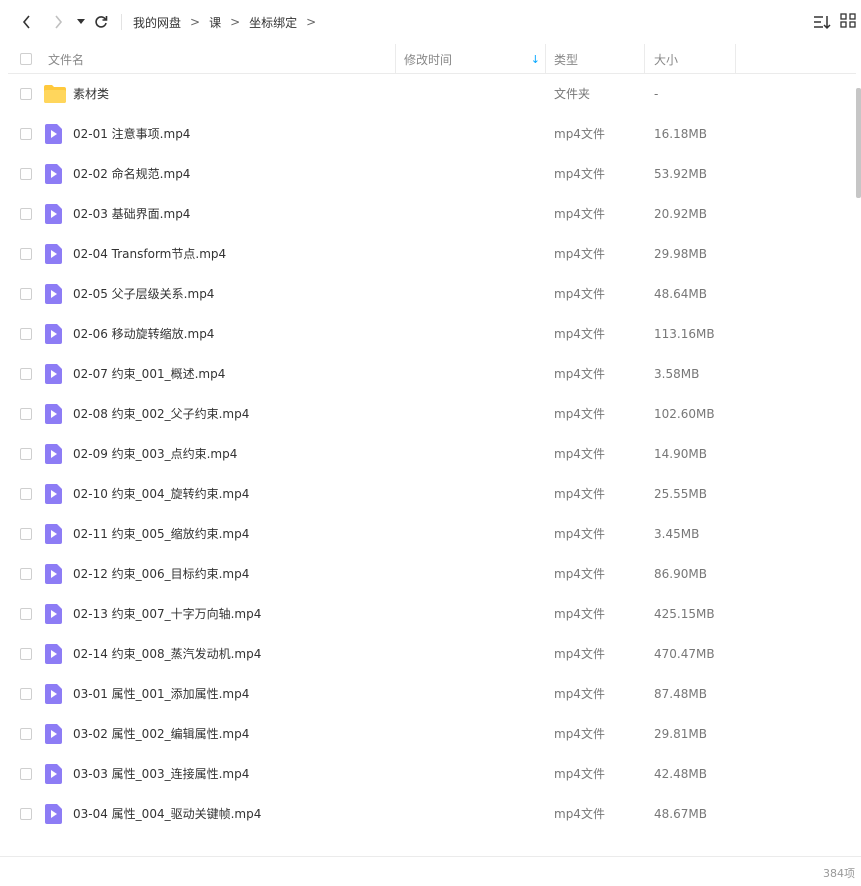  What do you see at coordinates (684, 334) in the screenshot?
I see `file-size: 113.16MB` at bounding box center [684, 334].